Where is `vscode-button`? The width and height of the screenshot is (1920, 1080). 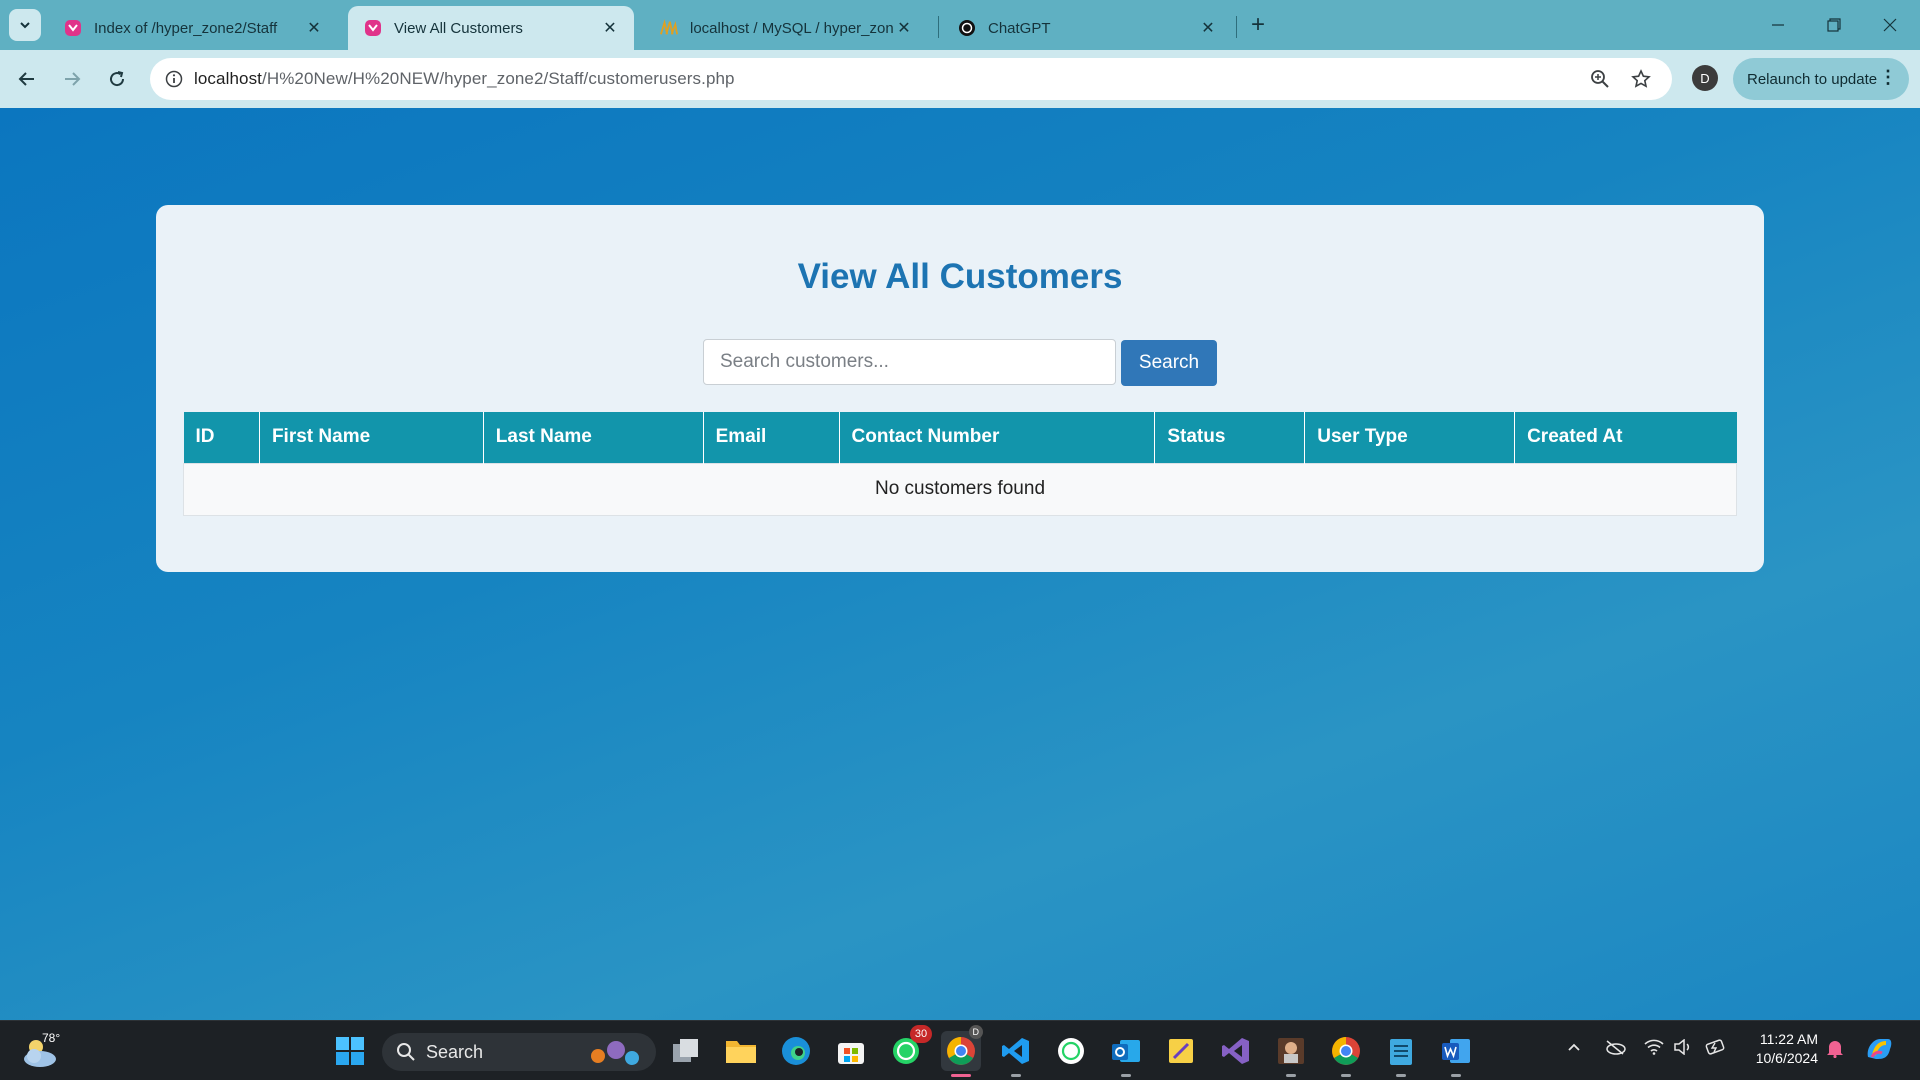 vscode-button is located at coordinates (1016, 1054).